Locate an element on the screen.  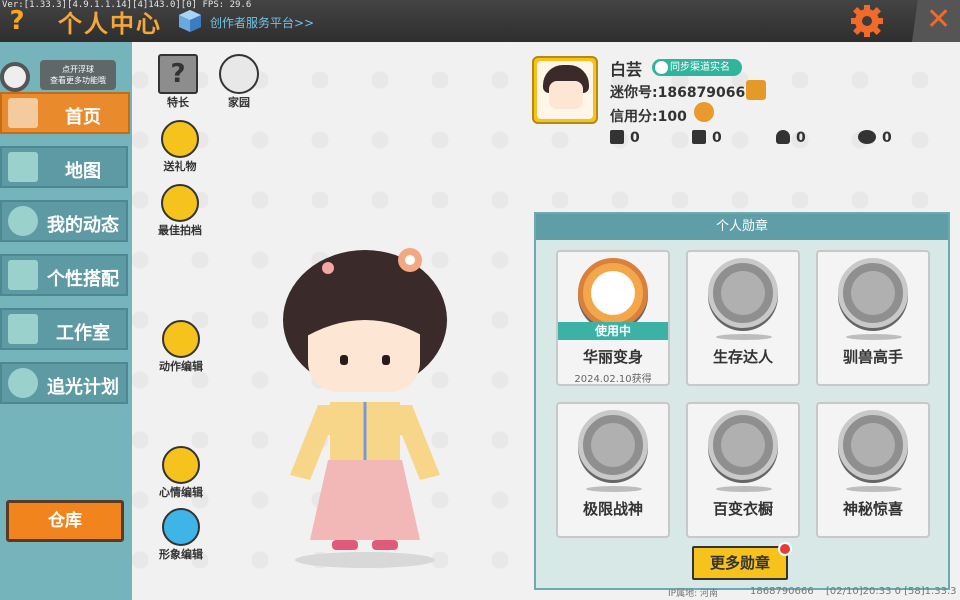
medal-boss-icon is located at coordinates (613, 445).